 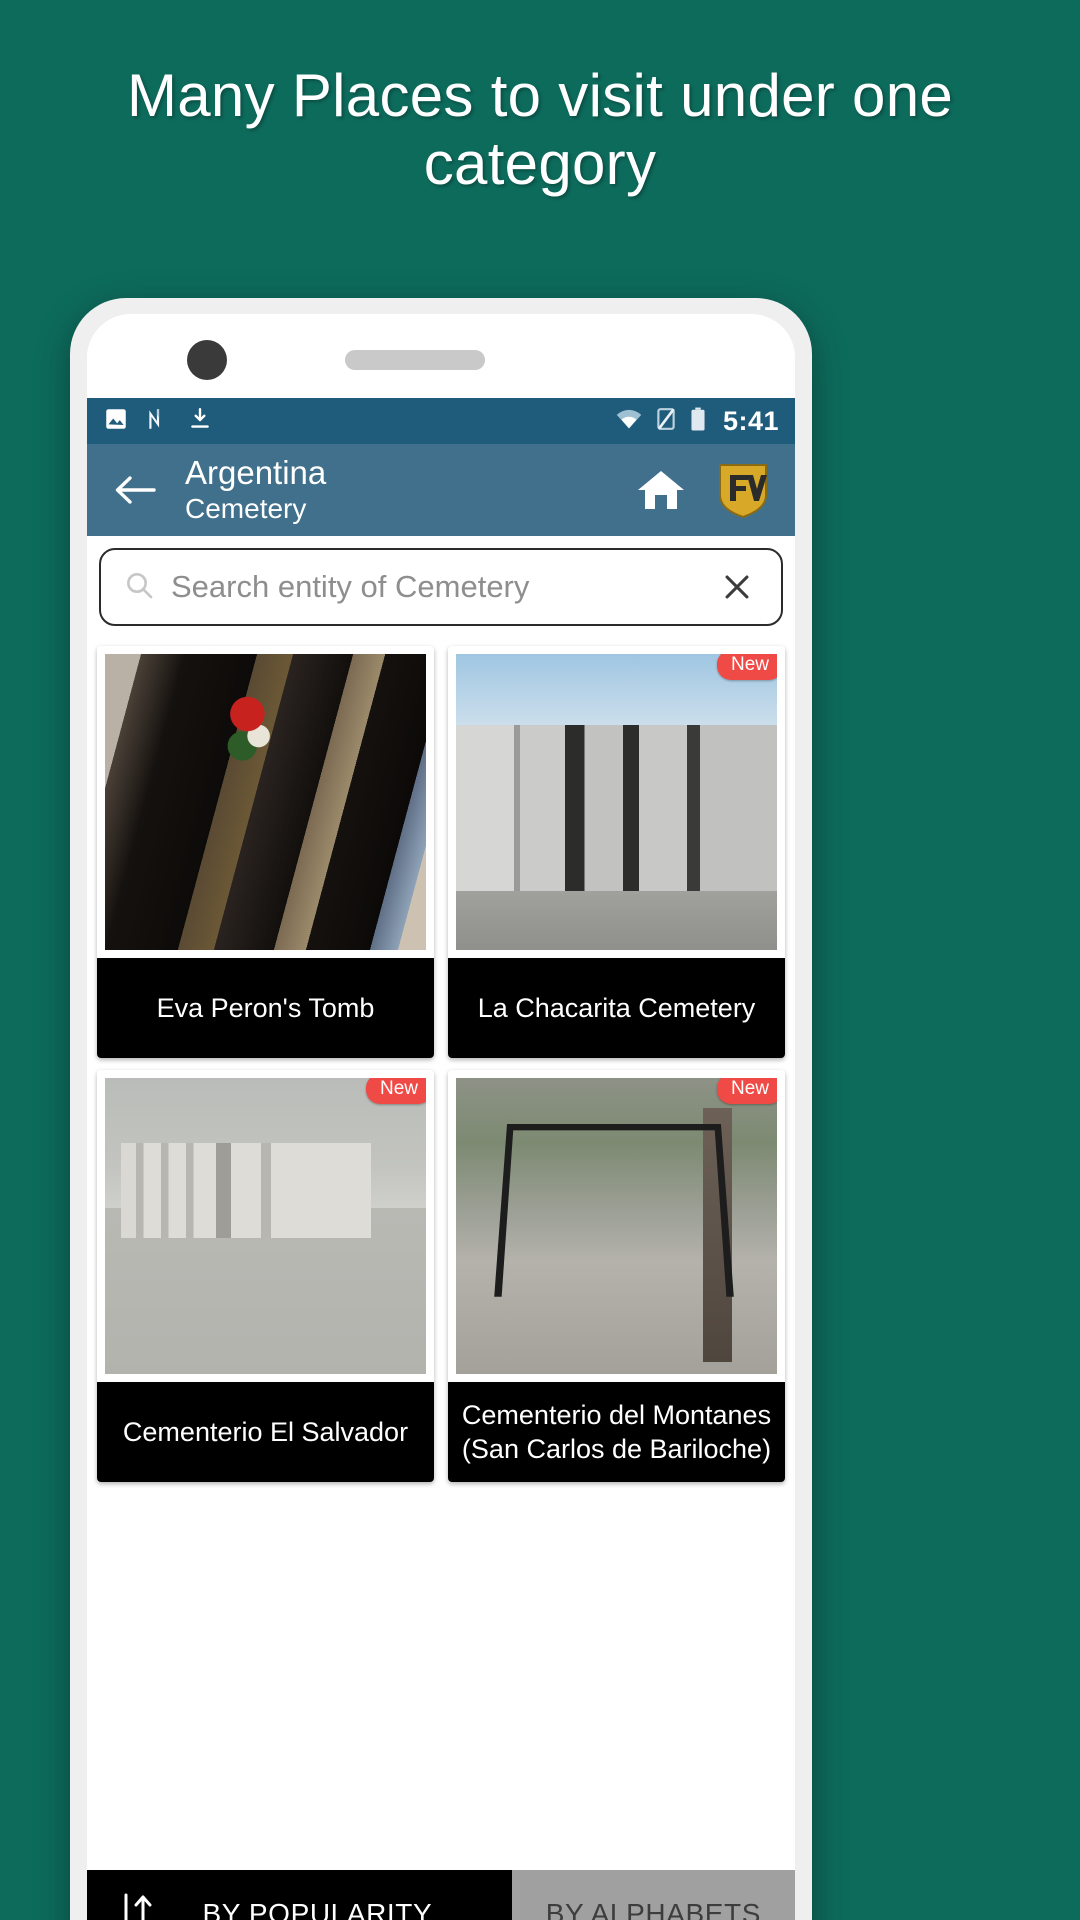 What do you see at coordinates (653, 1895) in the screenshot?
I see `tab-by-alphabets: BY ALPHABETS` at bounding box center [653, 1895].